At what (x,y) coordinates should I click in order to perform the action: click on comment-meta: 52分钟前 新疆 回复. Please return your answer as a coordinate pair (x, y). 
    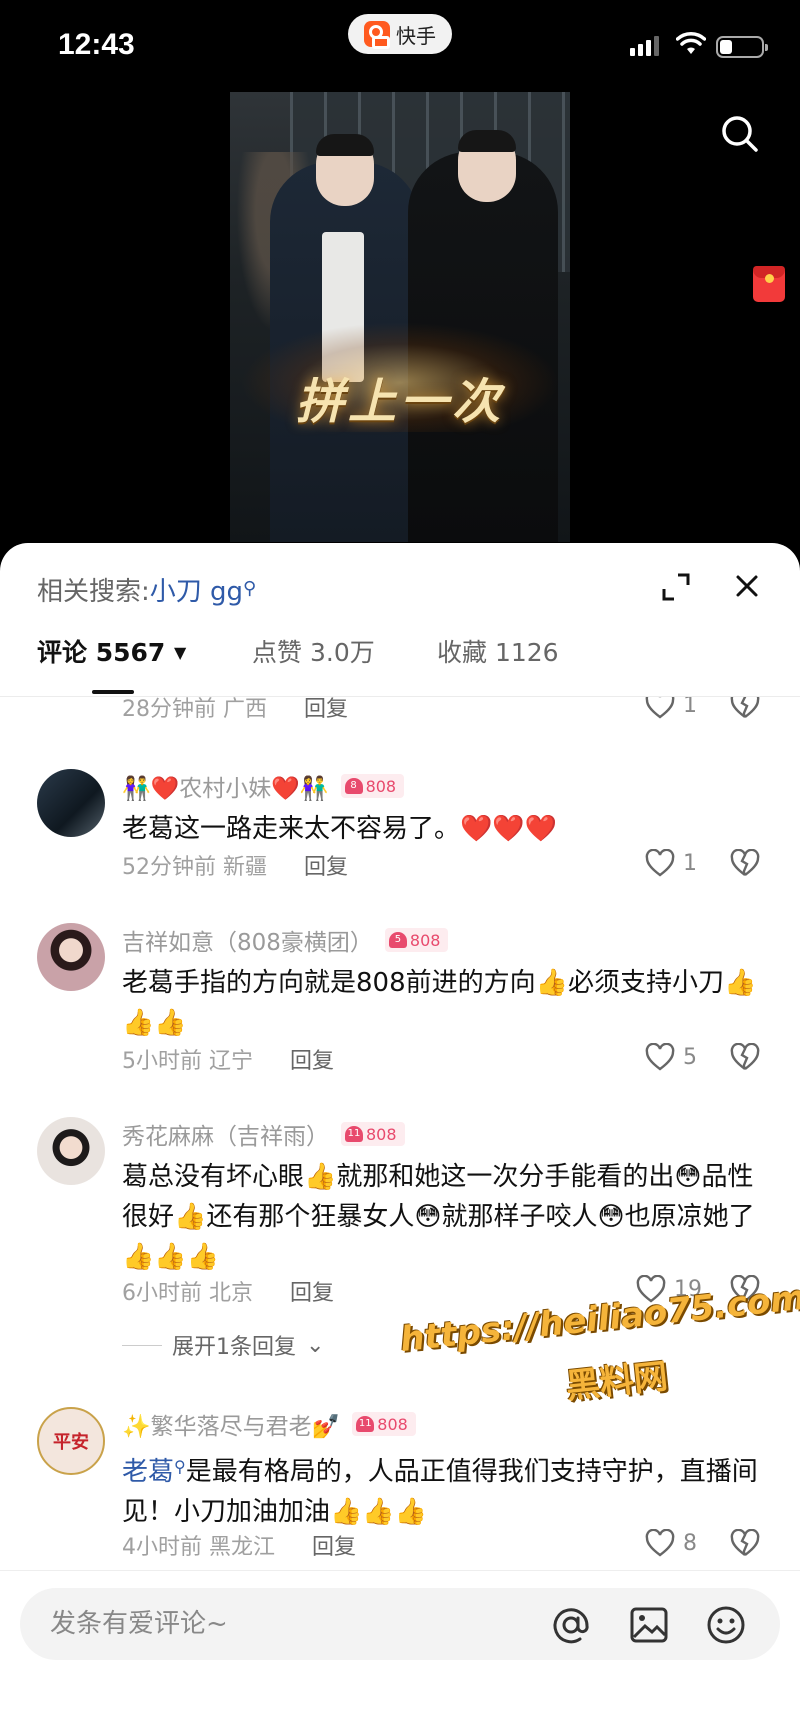
    Looking at the image, I should click on (235, 865).